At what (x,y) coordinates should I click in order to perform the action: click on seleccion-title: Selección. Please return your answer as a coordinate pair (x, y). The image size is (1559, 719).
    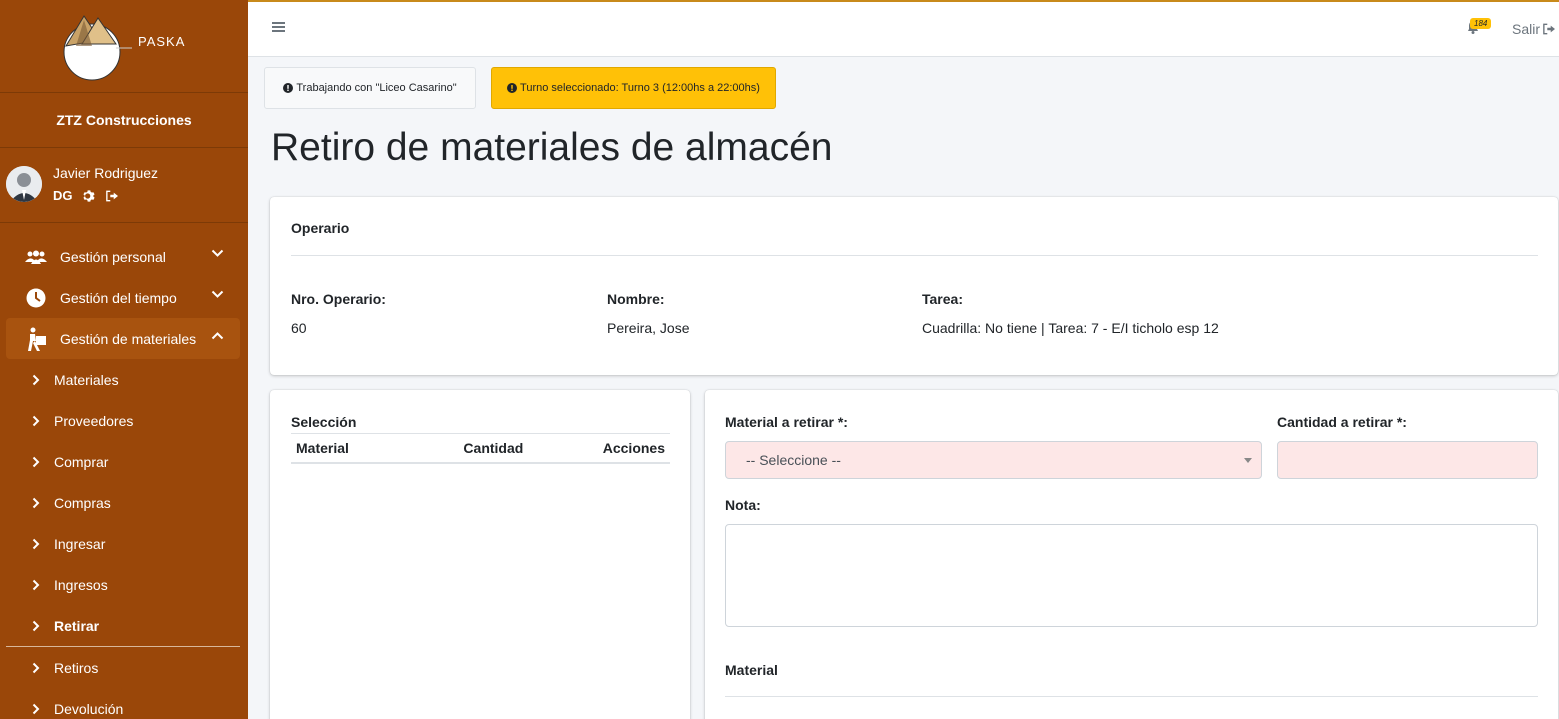
    Looking at the image, I should click on (324, 422).